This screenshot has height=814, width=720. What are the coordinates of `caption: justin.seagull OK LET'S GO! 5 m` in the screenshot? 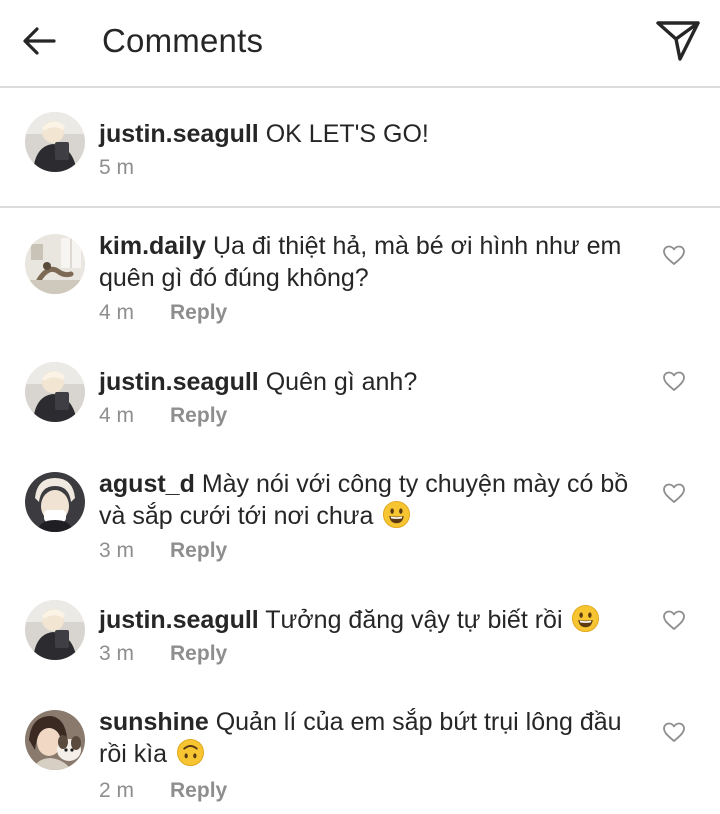 It's located at (360, 151).